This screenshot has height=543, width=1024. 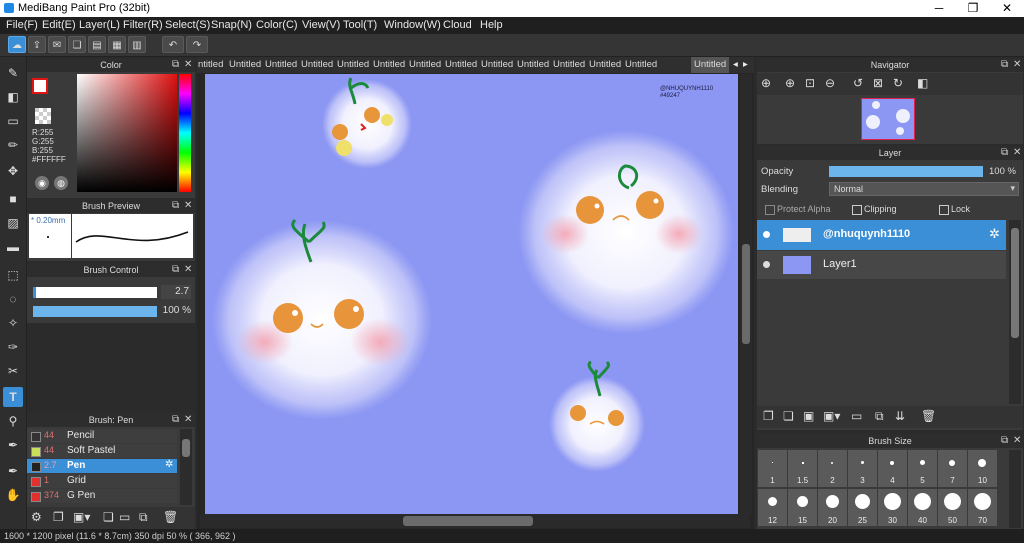 I want to click on clipping-checkbox, so click(x=857, y=210).